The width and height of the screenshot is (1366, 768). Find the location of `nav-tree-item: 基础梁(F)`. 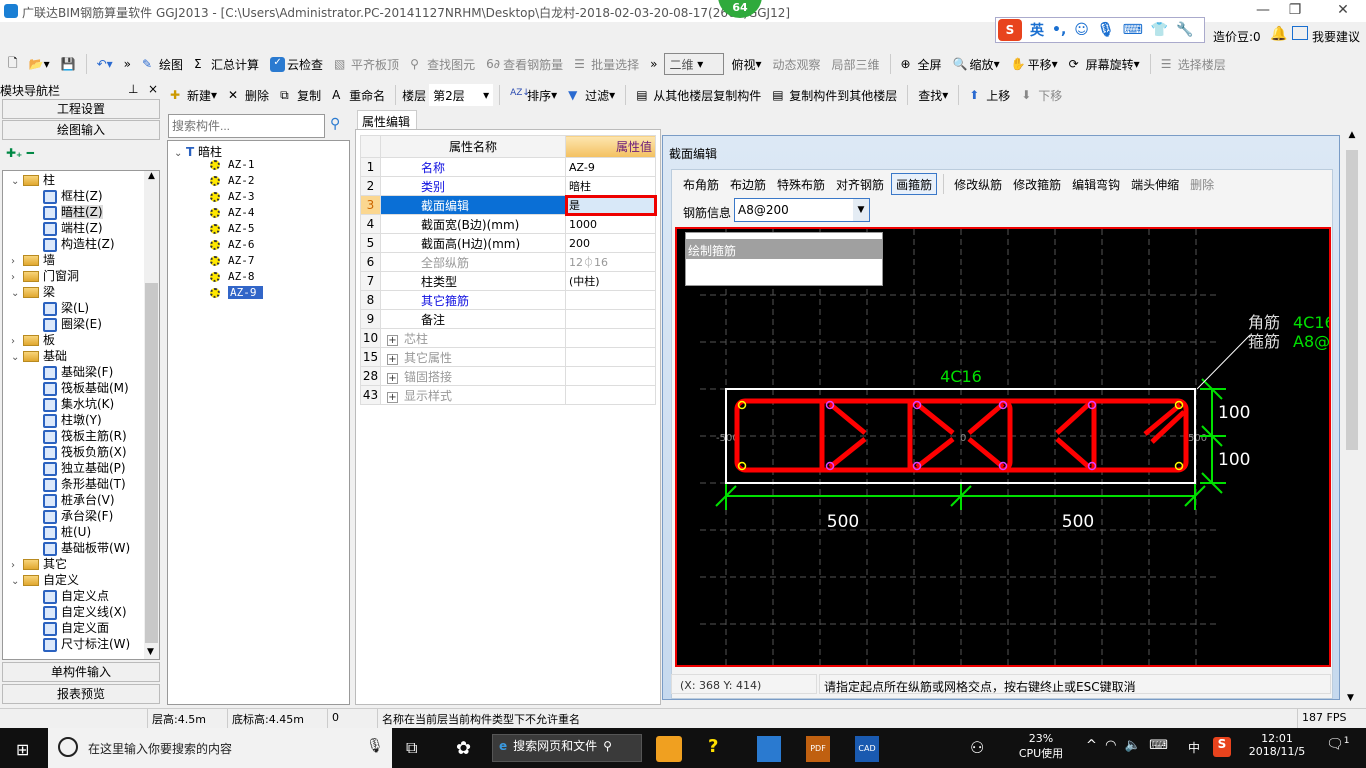

nav-tree-item: 基础梁(F) is located at coordinates (81, 372).